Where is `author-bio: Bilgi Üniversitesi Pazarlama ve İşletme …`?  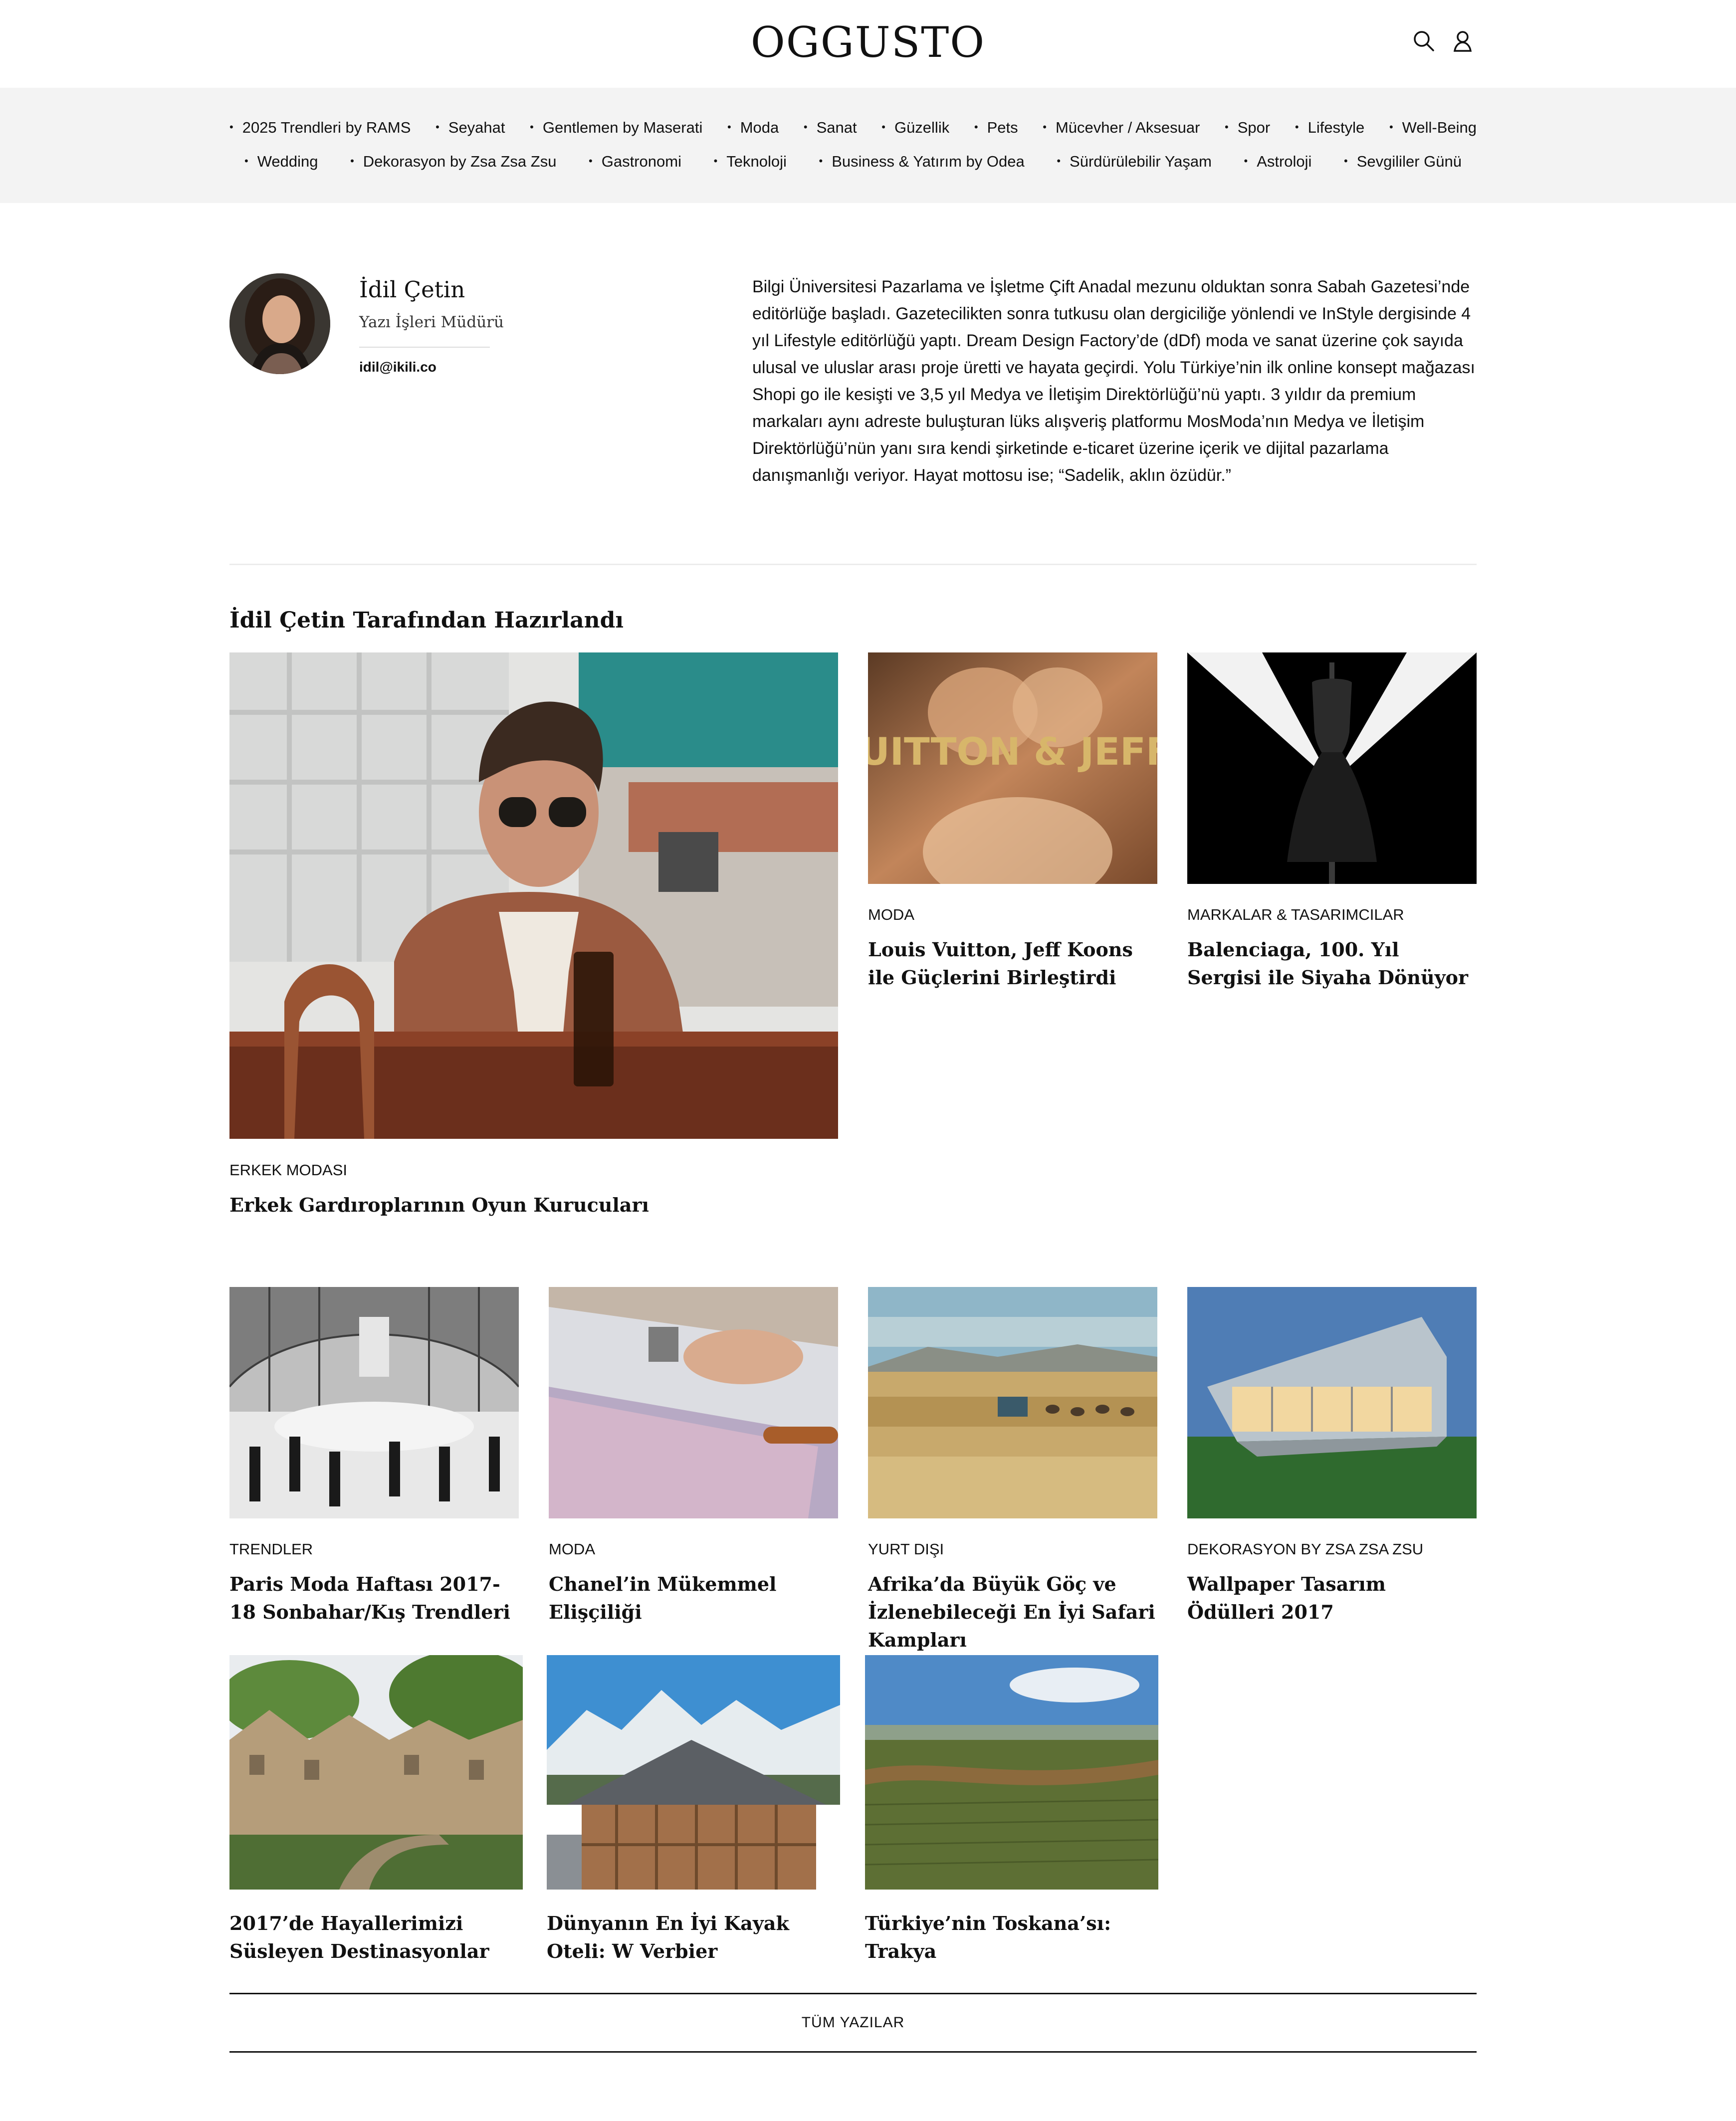 author-bio: Bilgi Üniversitesi Pazarlama ve İşletme … is located at coordinates (1113, 381).